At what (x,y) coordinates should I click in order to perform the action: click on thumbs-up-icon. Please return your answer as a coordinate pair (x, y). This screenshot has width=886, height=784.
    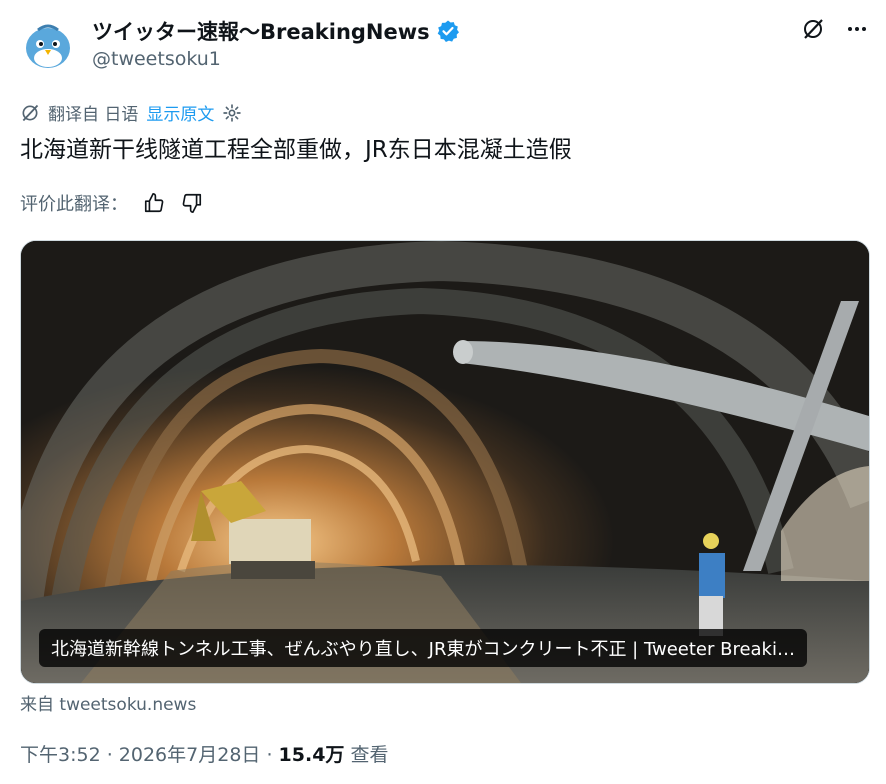
    Looking at the image, I should click on (154, 203).